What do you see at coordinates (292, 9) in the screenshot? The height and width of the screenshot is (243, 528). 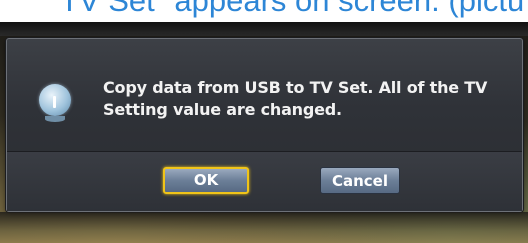 I see `heading-text: TV Set" appears on screen. (pictu` at bounding box center [292, 9].